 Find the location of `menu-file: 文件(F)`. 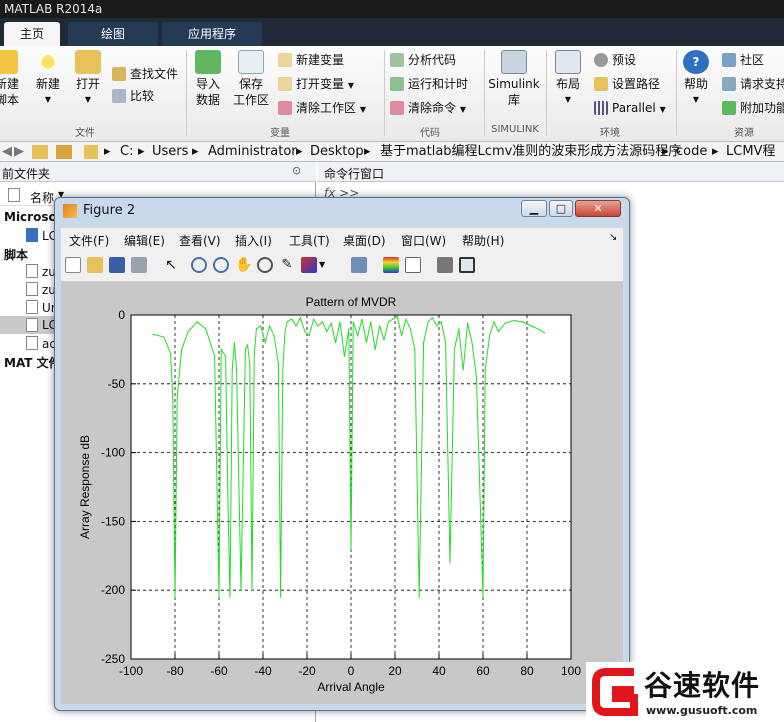

menu-file: 文件(F) is located at coordinates (89, 240).